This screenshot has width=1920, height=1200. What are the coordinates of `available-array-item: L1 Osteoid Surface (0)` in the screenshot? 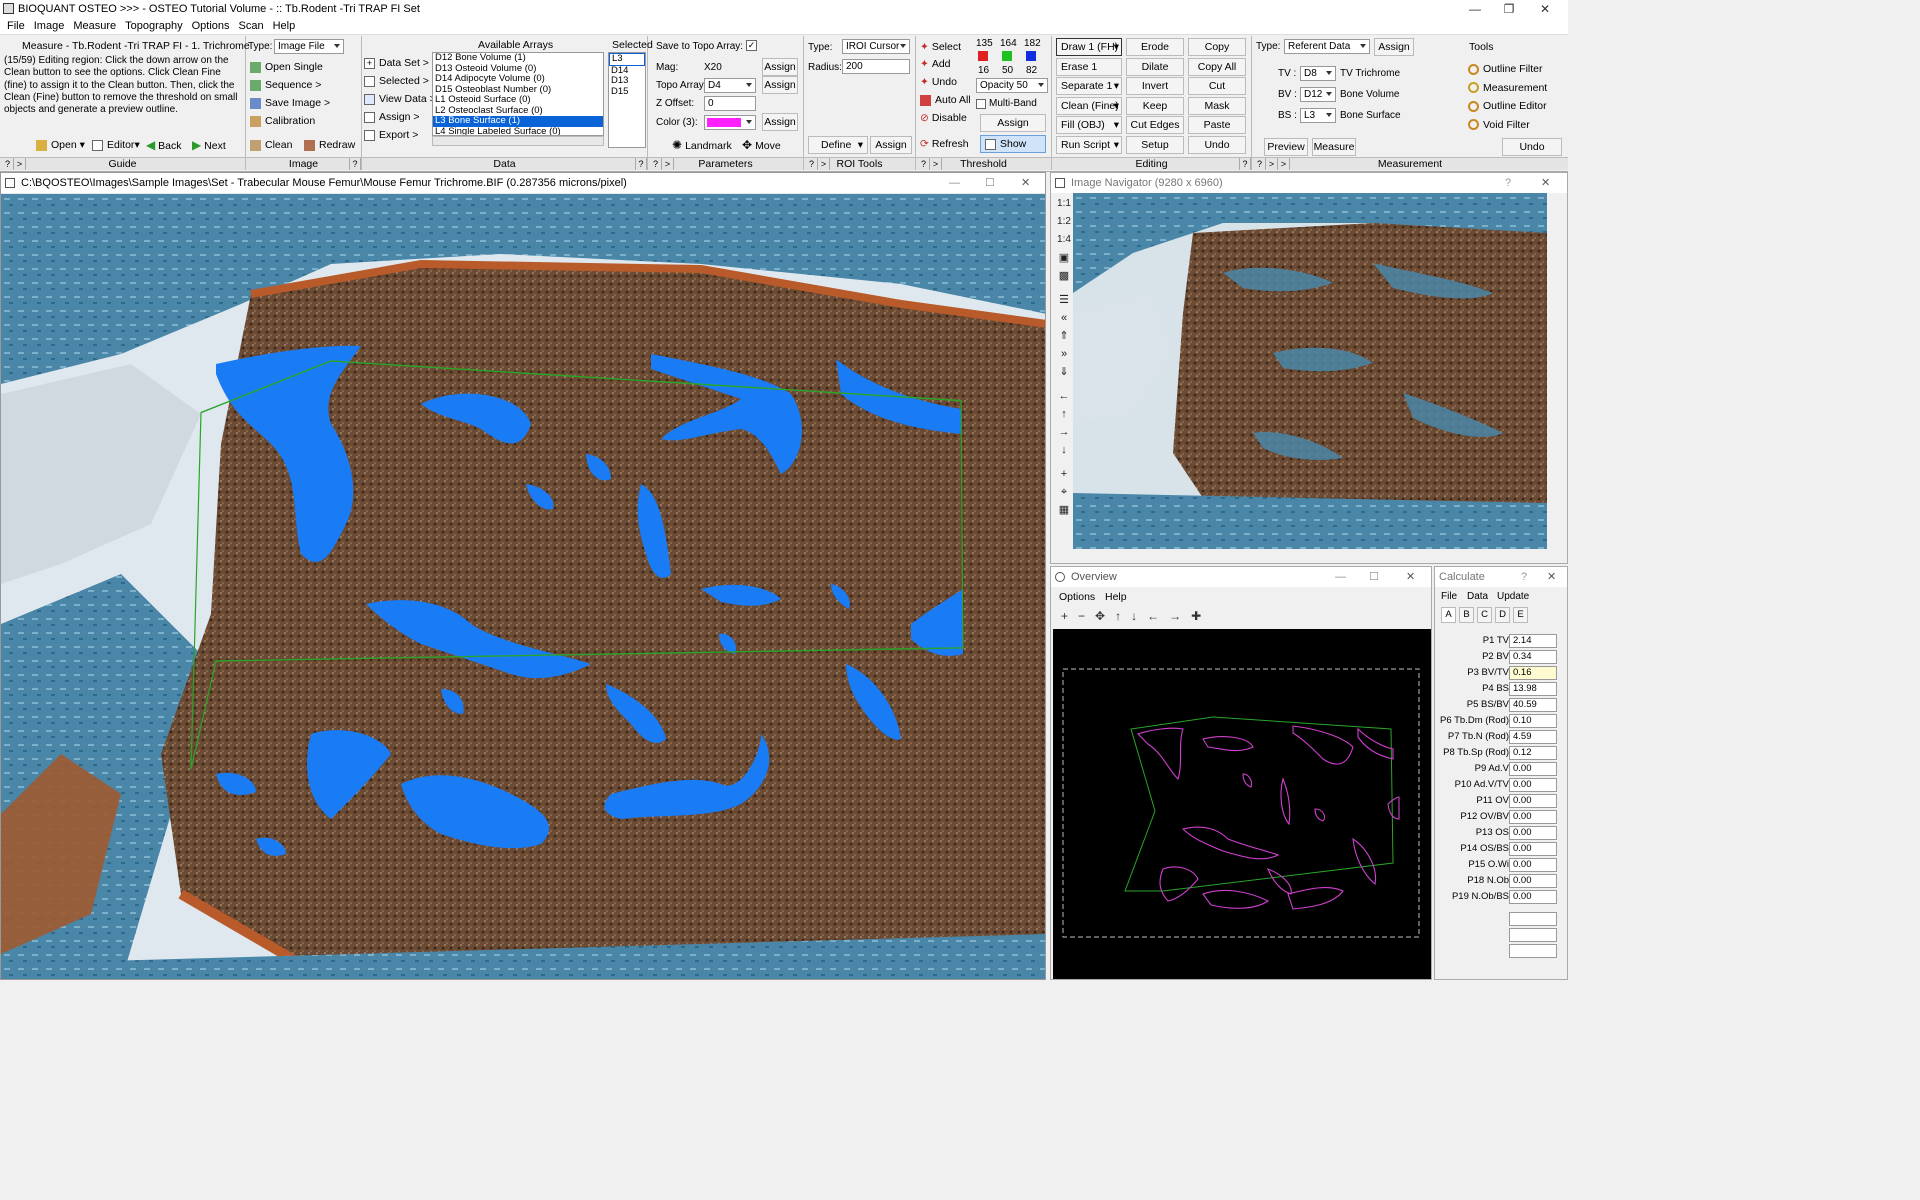 It's located at (518, 100).